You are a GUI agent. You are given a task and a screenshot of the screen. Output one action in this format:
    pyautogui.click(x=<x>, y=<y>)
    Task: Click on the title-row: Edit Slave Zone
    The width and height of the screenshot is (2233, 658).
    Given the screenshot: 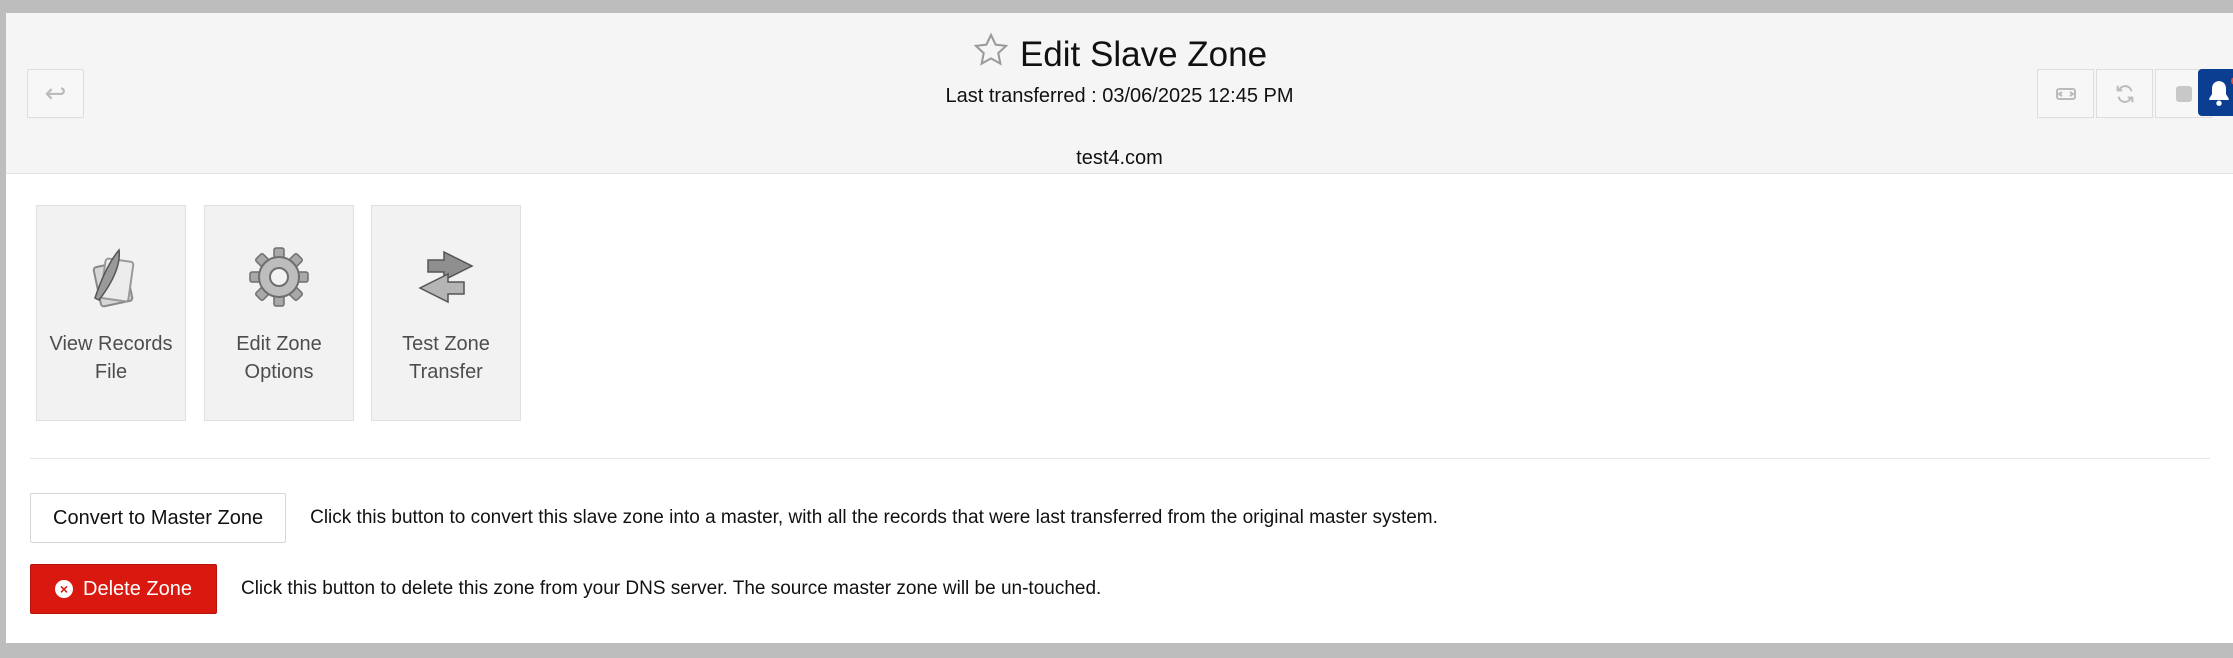 What is the action you would take?
    pyautogui.click(x=1119, y=56)
    